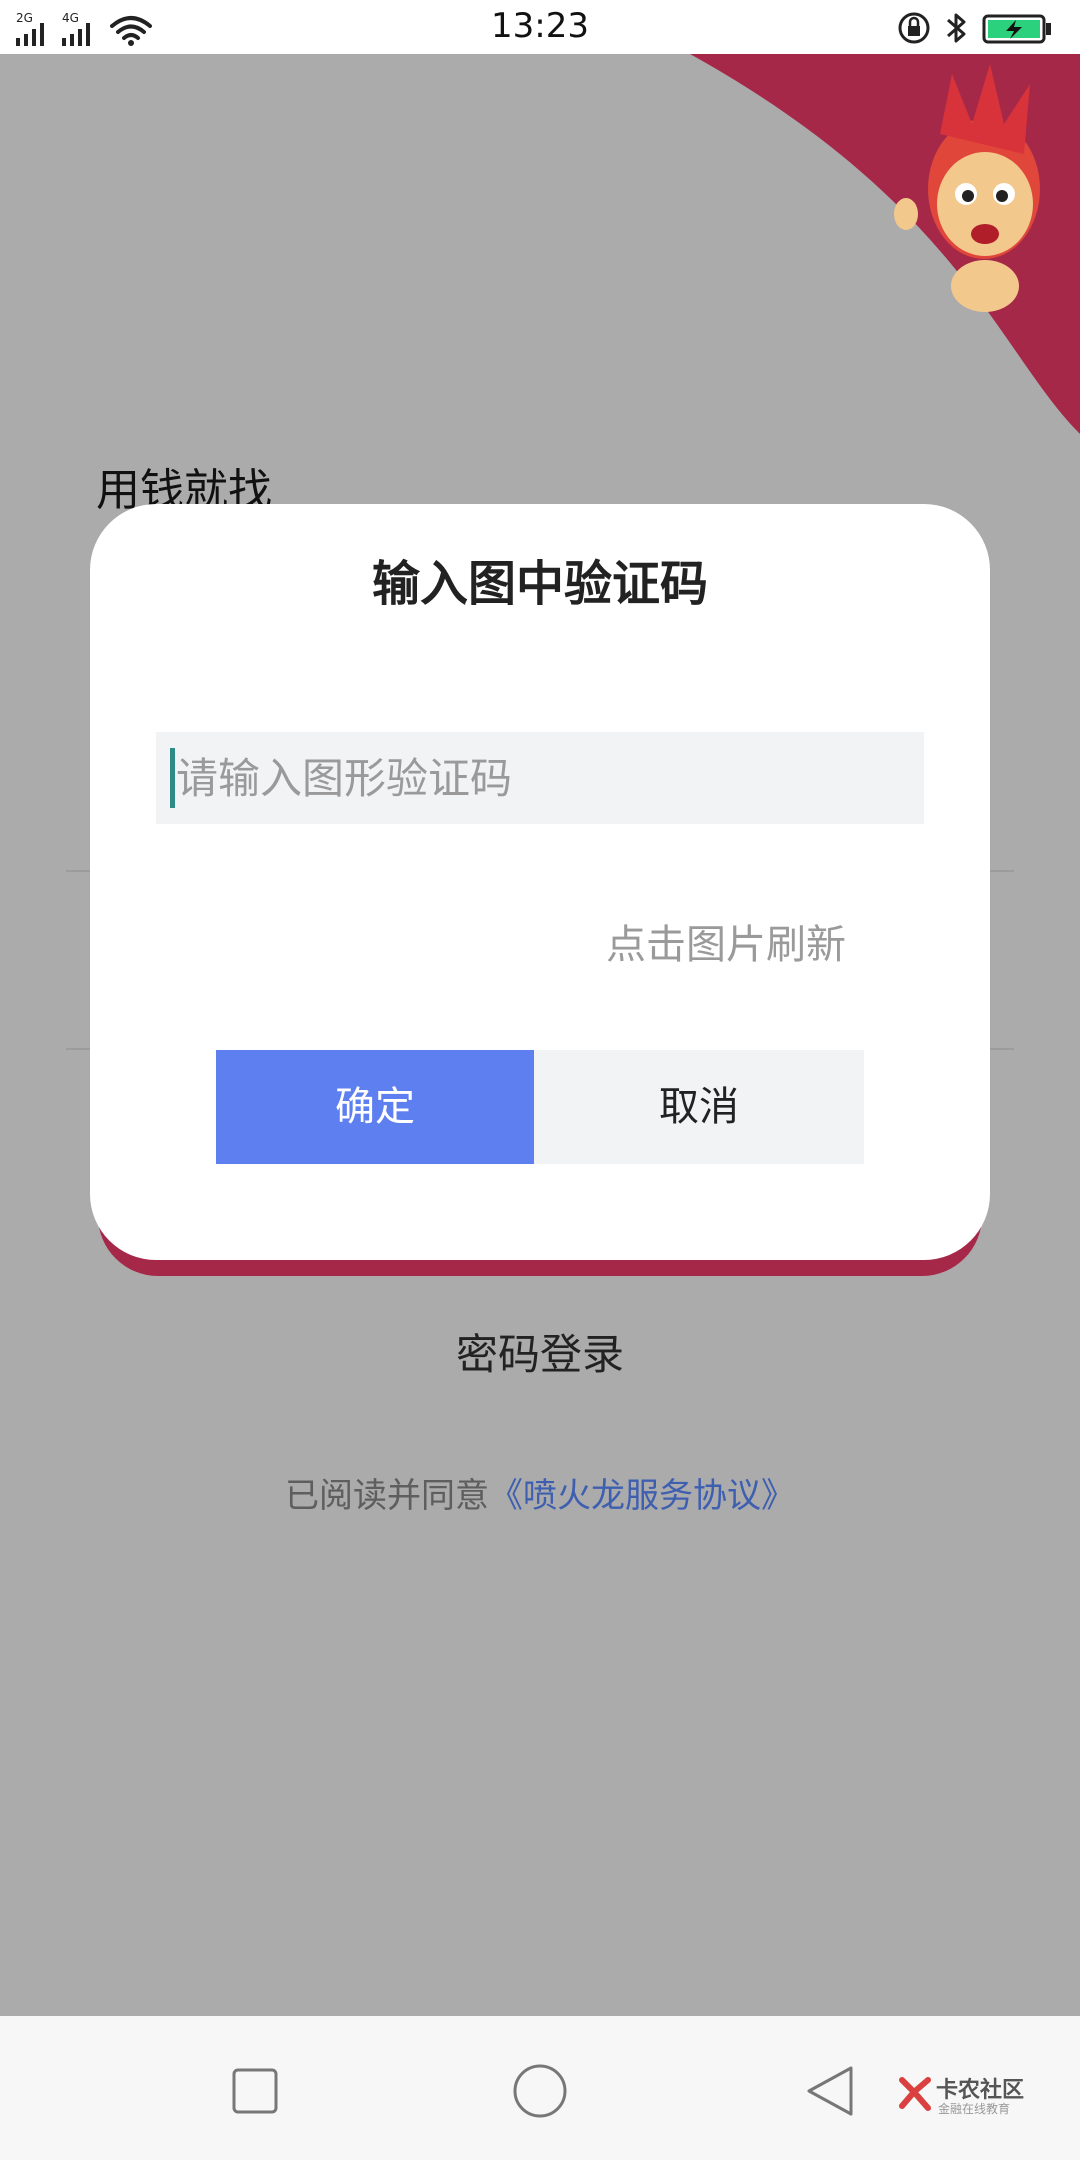 This screenshot has width=1080, height=2160. I want to click on rotation-lock-icon, so click(914, 28).